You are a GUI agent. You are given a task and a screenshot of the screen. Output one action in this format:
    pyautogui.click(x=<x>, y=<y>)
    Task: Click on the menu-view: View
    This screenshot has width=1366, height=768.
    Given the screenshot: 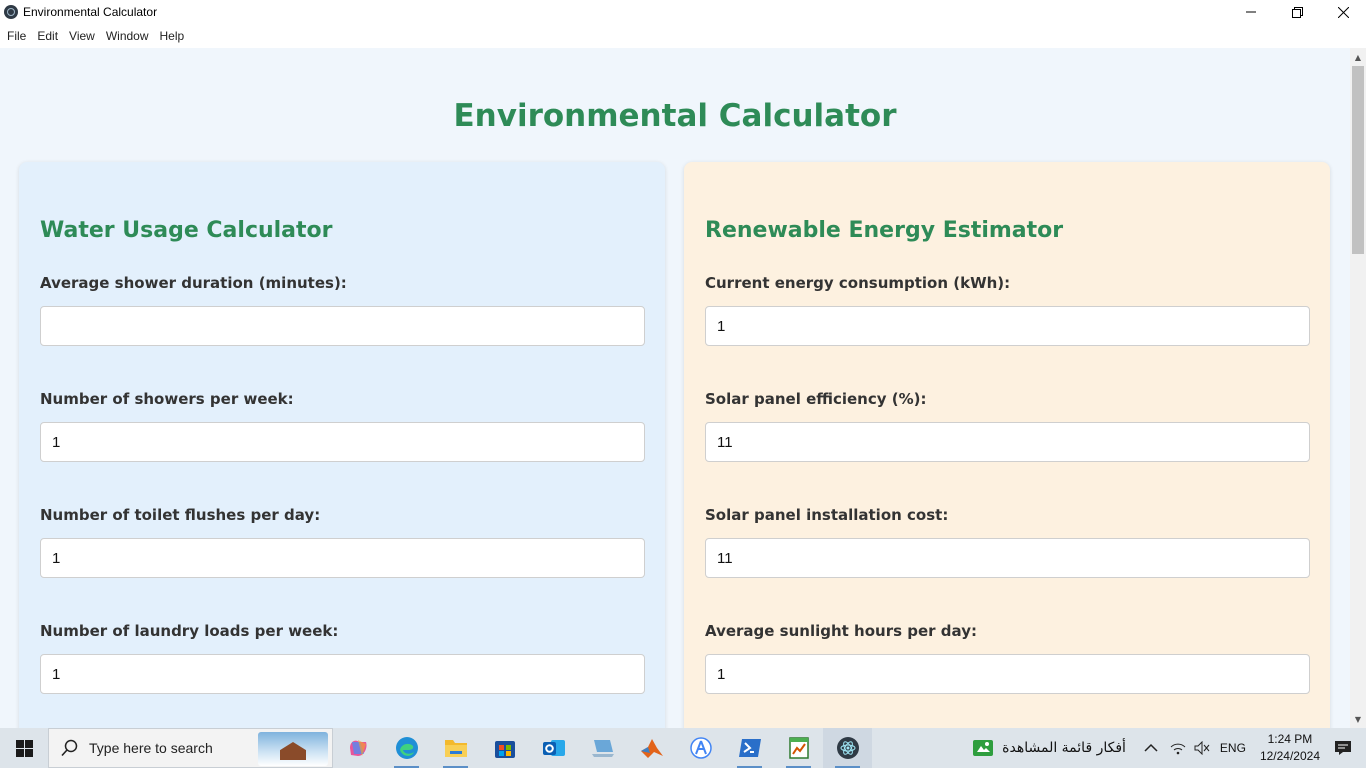 What is the action you would take?
    pyautogui.click(x=82, y=36)
    